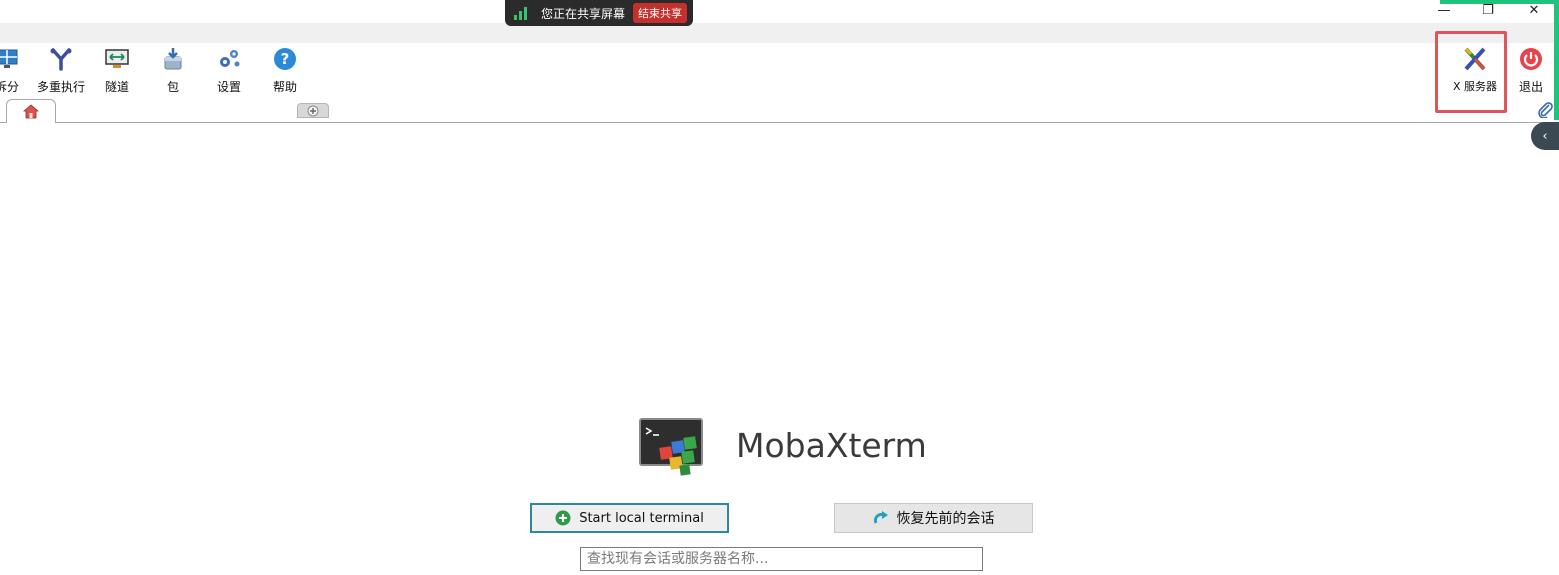 The width and height of the screenshot is (1559, 575). What do you see at coordinates (779, 11) in the screenshot?
I see `title-bar` at bounding box center [779, 11].